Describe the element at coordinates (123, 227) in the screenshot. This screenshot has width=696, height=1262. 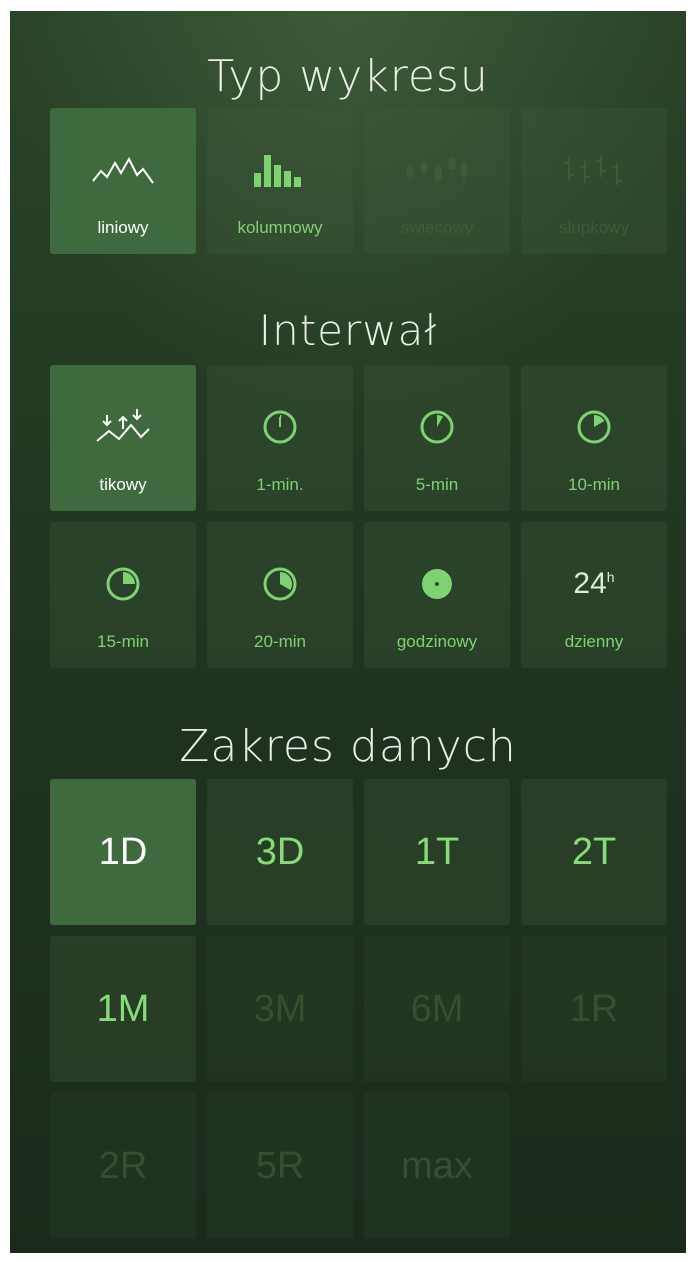
I see `chart-type-line-label: liniowy` at that location.